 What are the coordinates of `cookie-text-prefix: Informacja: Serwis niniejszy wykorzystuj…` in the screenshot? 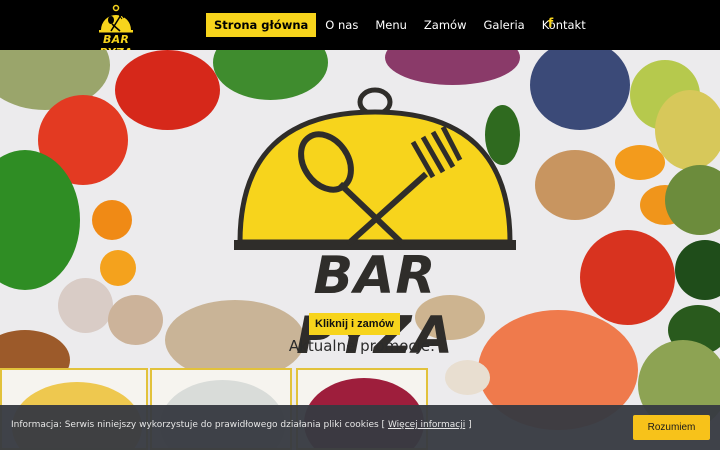 It's located at (198, 425).